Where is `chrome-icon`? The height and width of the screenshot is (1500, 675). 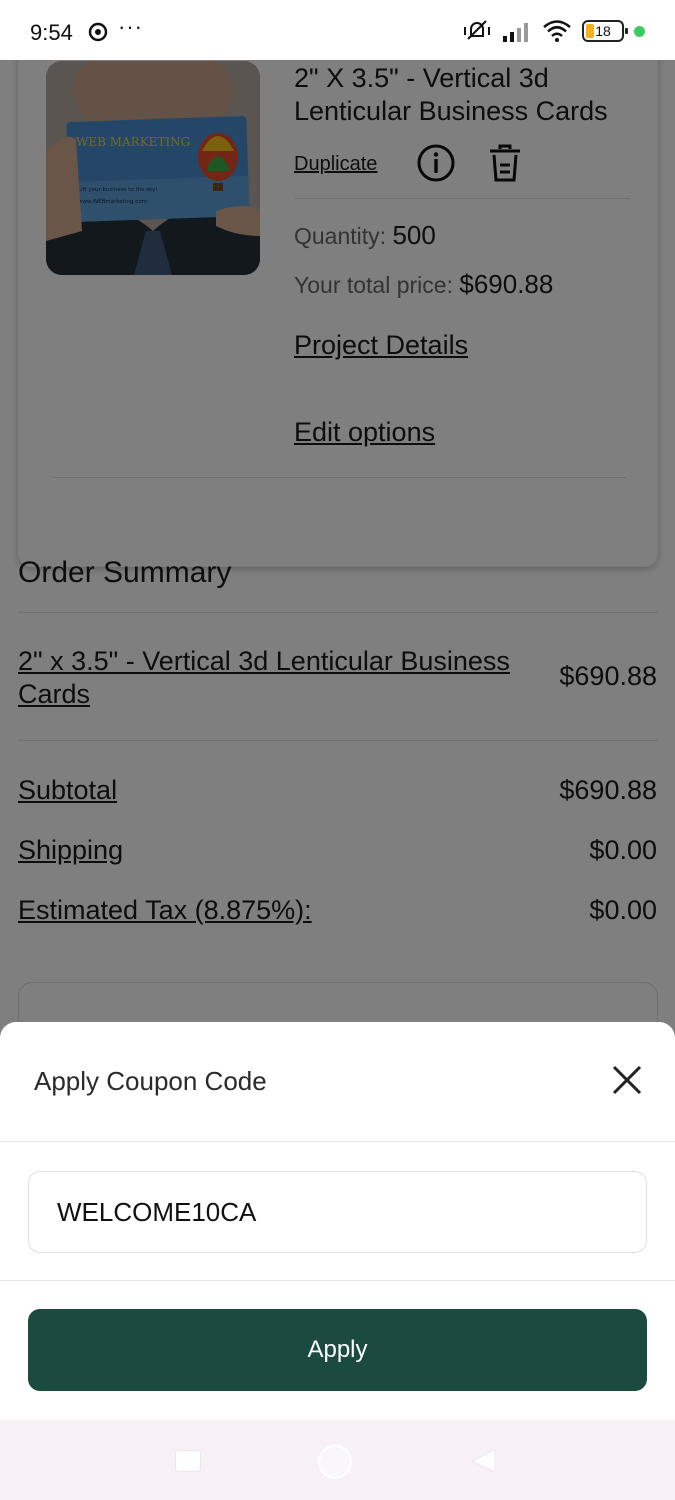
chrome-icon is located at coordinates (98, 32).